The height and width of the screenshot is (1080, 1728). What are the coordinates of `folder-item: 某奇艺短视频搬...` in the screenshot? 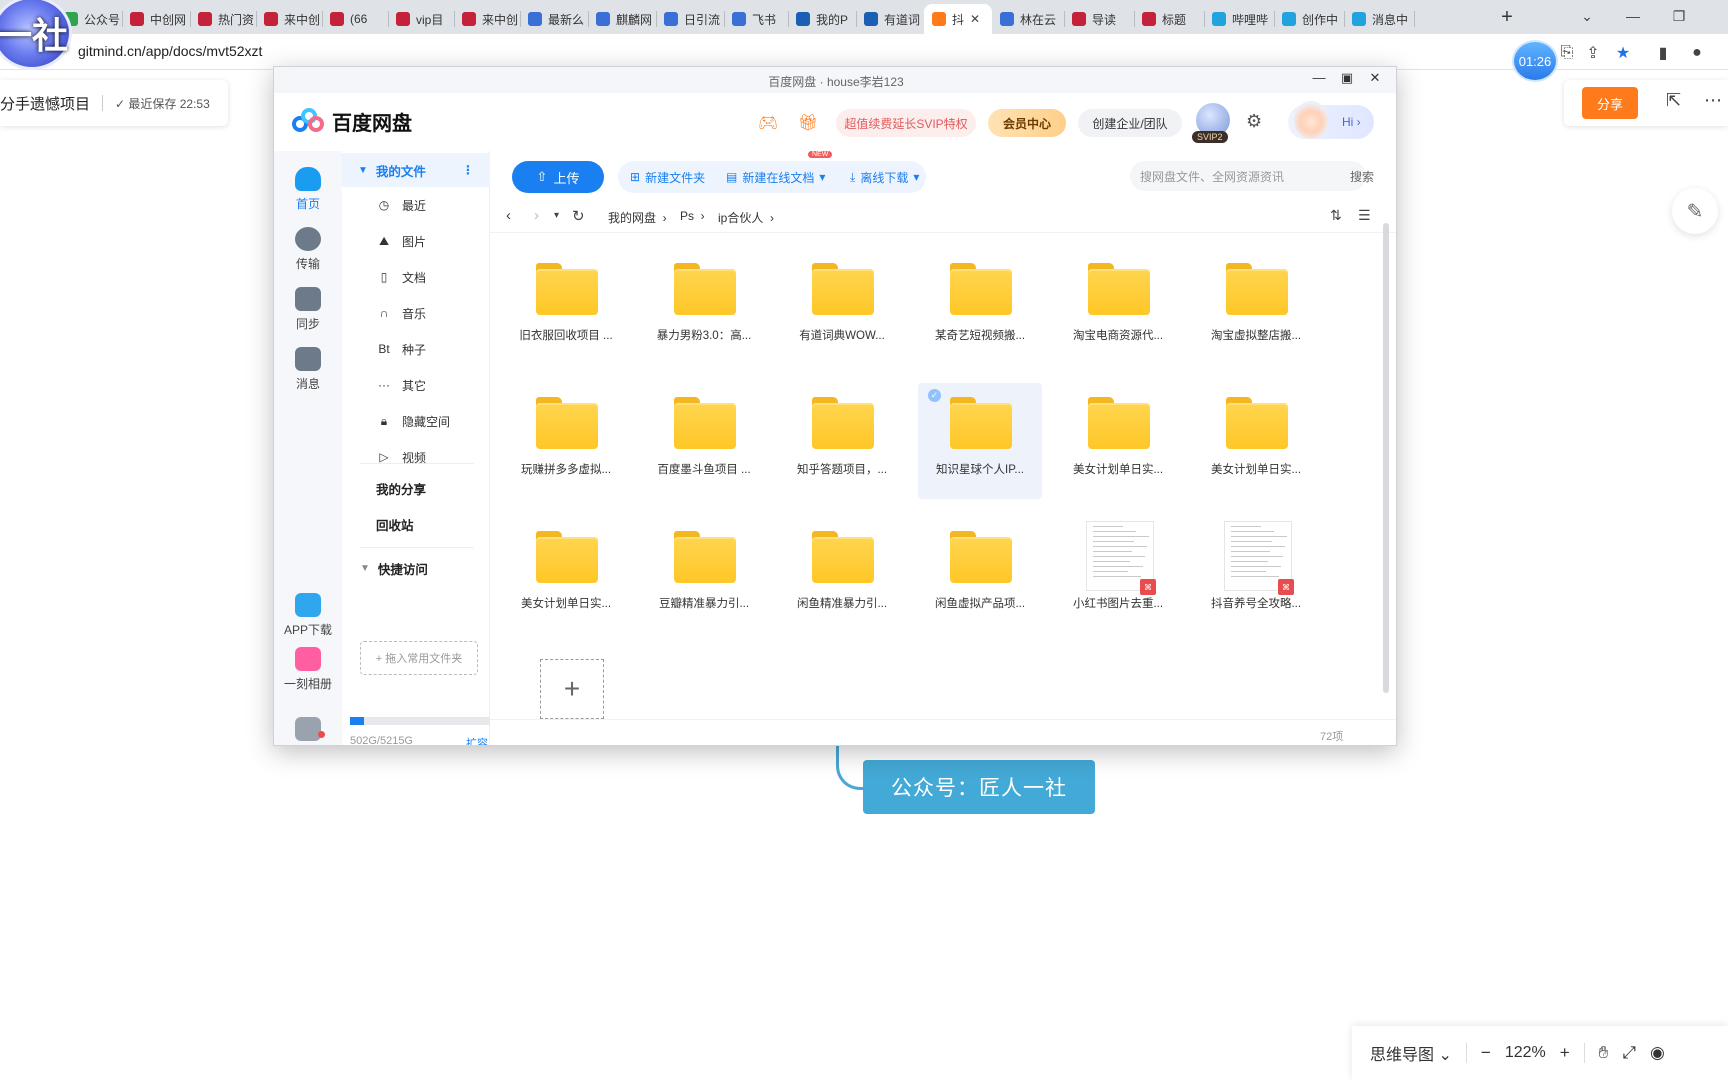 It's located at (980, 307).